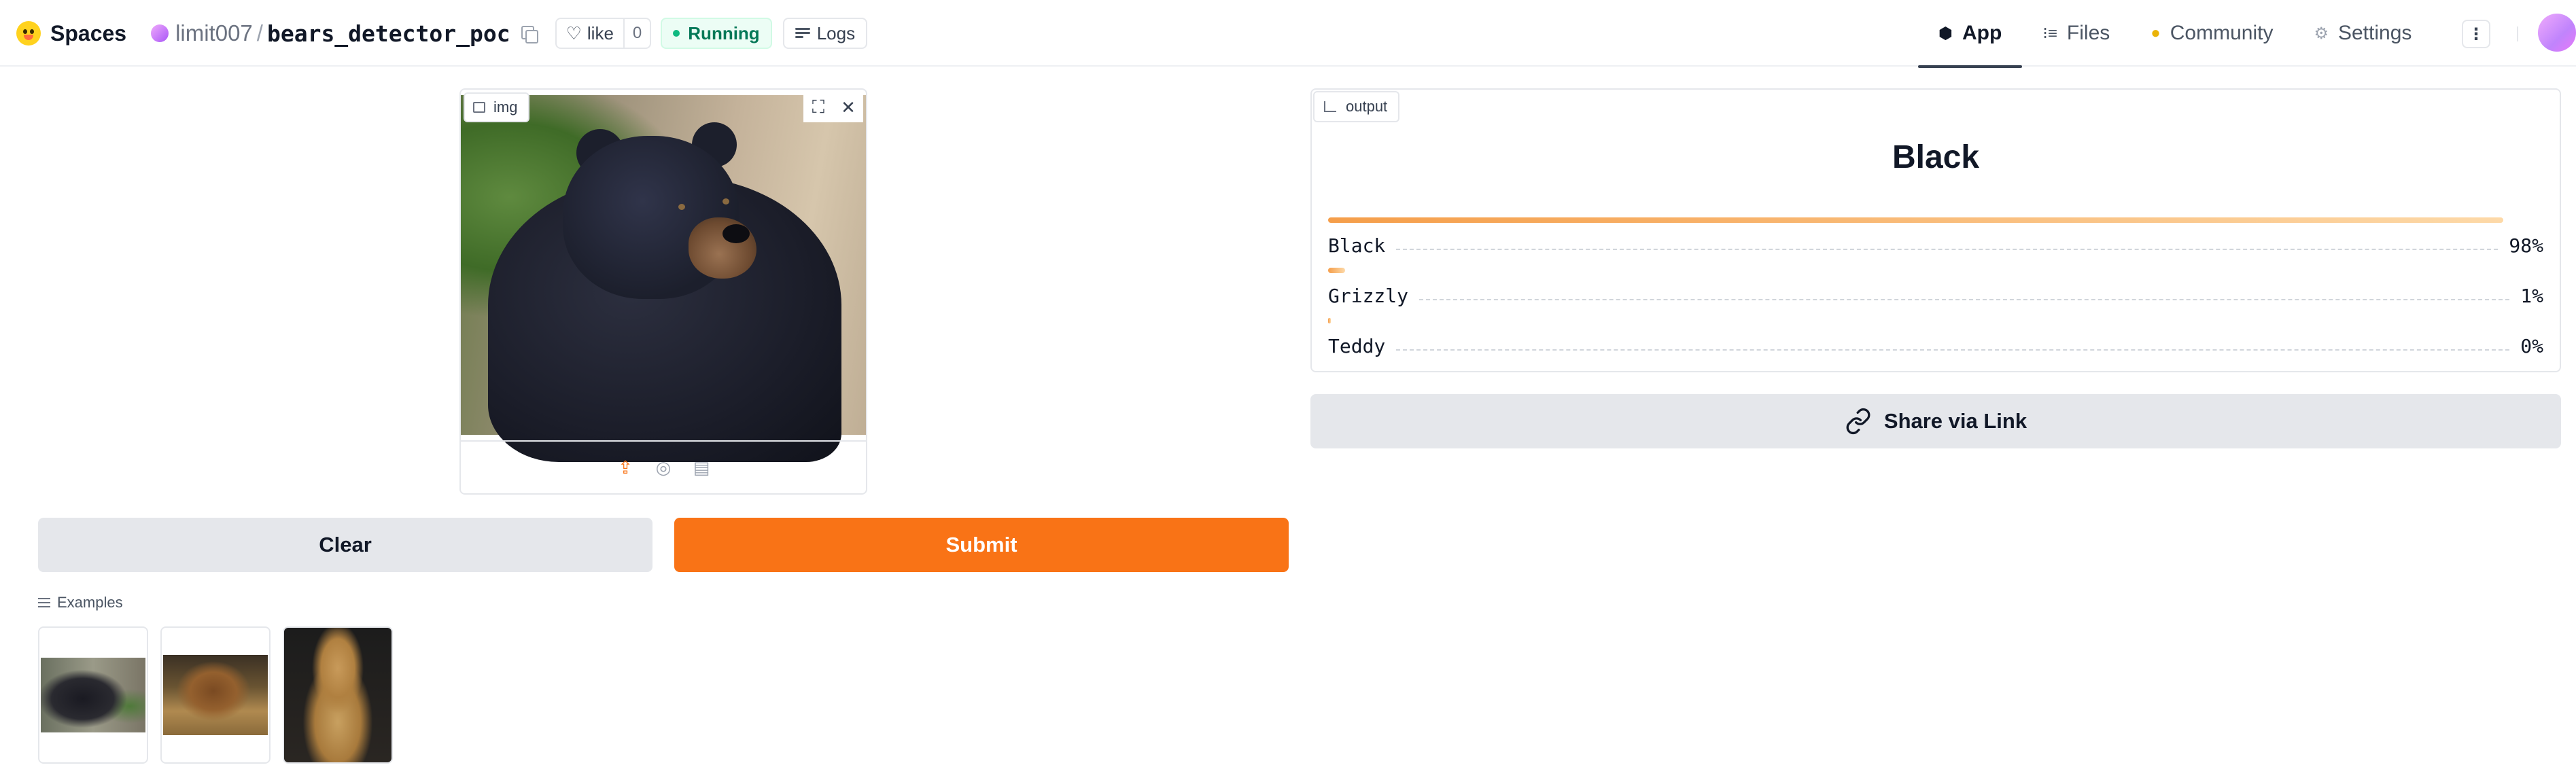 Image resolution: width=2576 pixels, height=780 pixels. What do you see at coordinates (1330, 106) in the screenshot?
I see `chart-icon` at bounding box center [1330, 106].